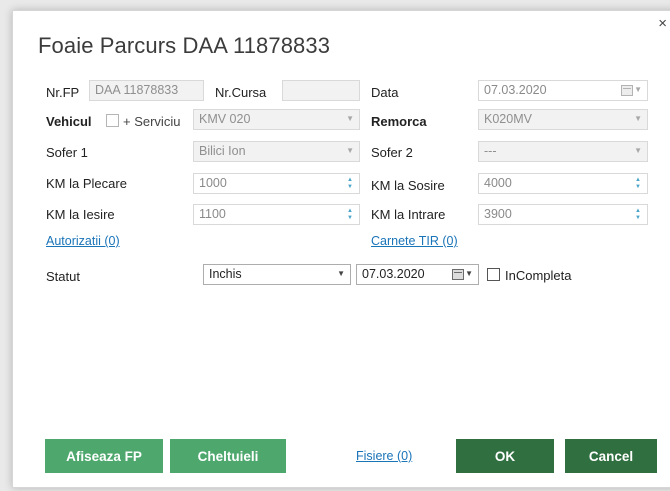 The width and height of the screenshot is (670, 491). Describe the element at coordinates (498, 183) in the screenshot. I see `km-sosire-value: 4000` at that location.